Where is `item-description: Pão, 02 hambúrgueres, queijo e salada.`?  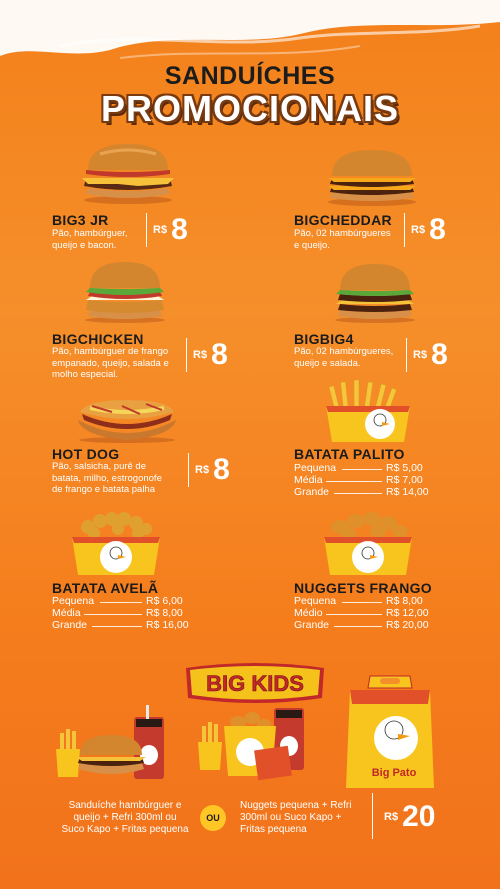
item-description: Pão, 02 hambúrgueres, queijo e salada. is located at coordinates (344, 357).